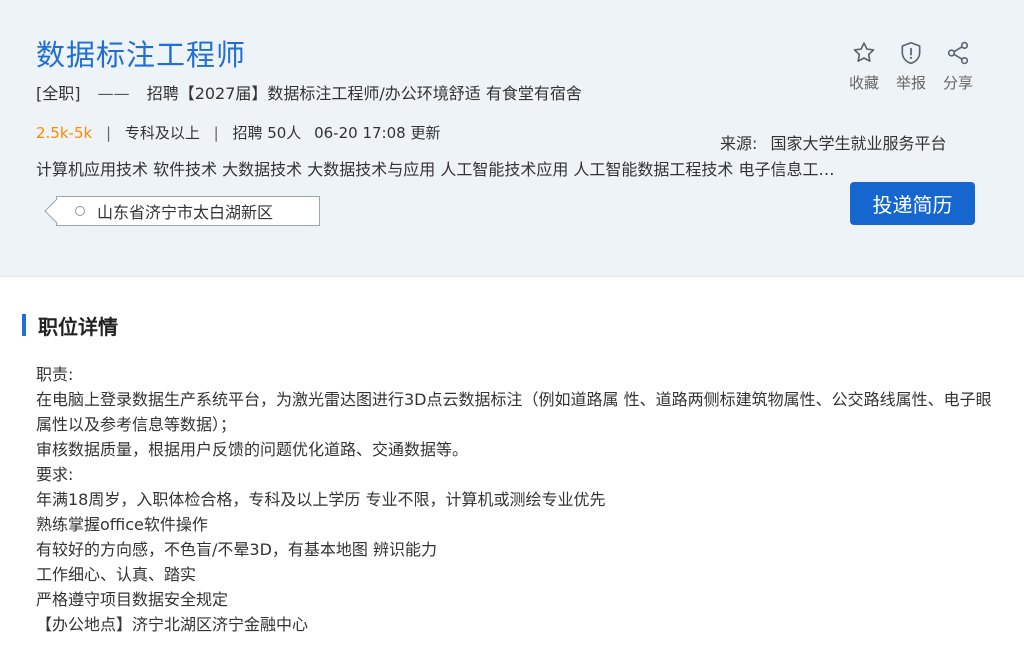  What do you see at coordinates (172, 624) in the screenshot?
I see `description-line: 【办公地点】济宁北湖区济宁金融中心` at bounding box center [172, 624].